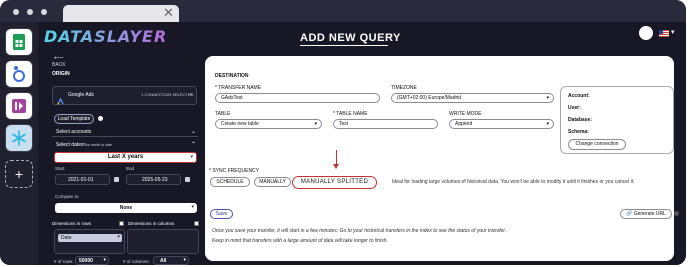  What do you see at coordinates (74, 132) in the screenshot?
I see `select-accounts-label: Select accounts` at bounding box center [74, 132].